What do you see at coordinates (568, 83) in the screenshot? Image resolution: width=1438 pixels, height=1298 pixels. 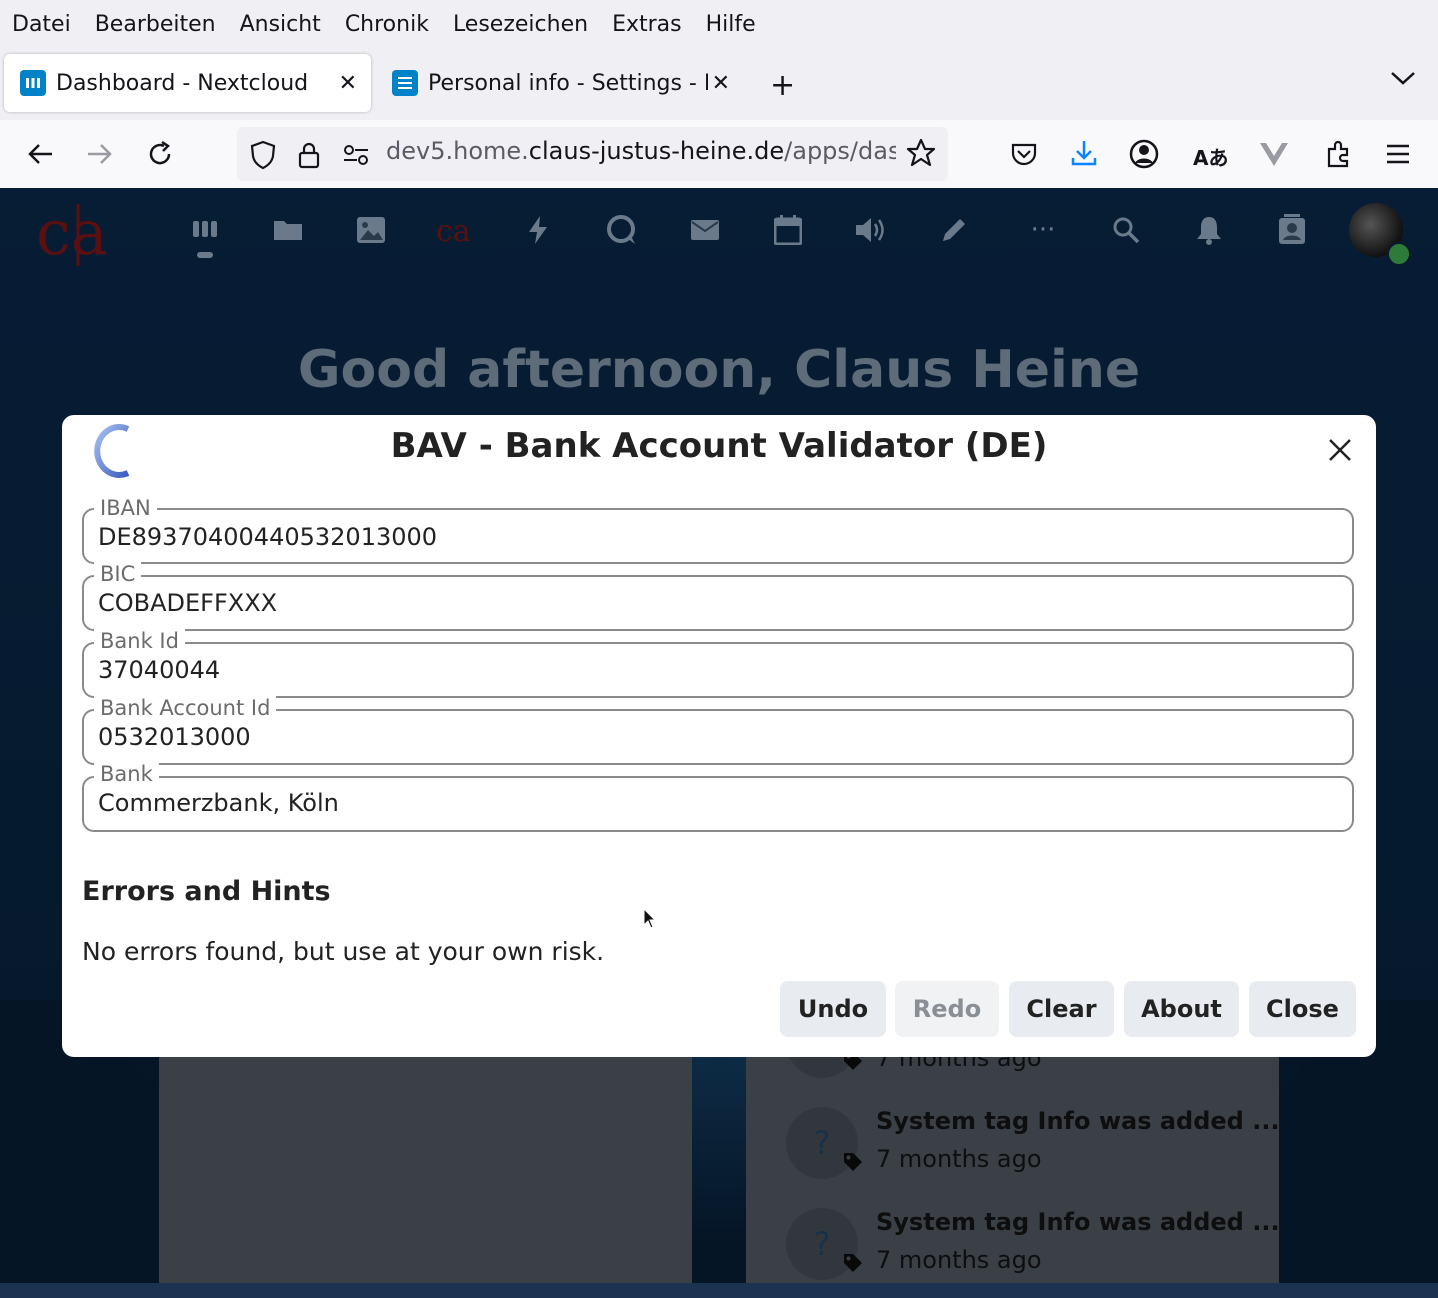 I see `tab-title: Personal info - Settings - N` at bounding box center [568, 83].